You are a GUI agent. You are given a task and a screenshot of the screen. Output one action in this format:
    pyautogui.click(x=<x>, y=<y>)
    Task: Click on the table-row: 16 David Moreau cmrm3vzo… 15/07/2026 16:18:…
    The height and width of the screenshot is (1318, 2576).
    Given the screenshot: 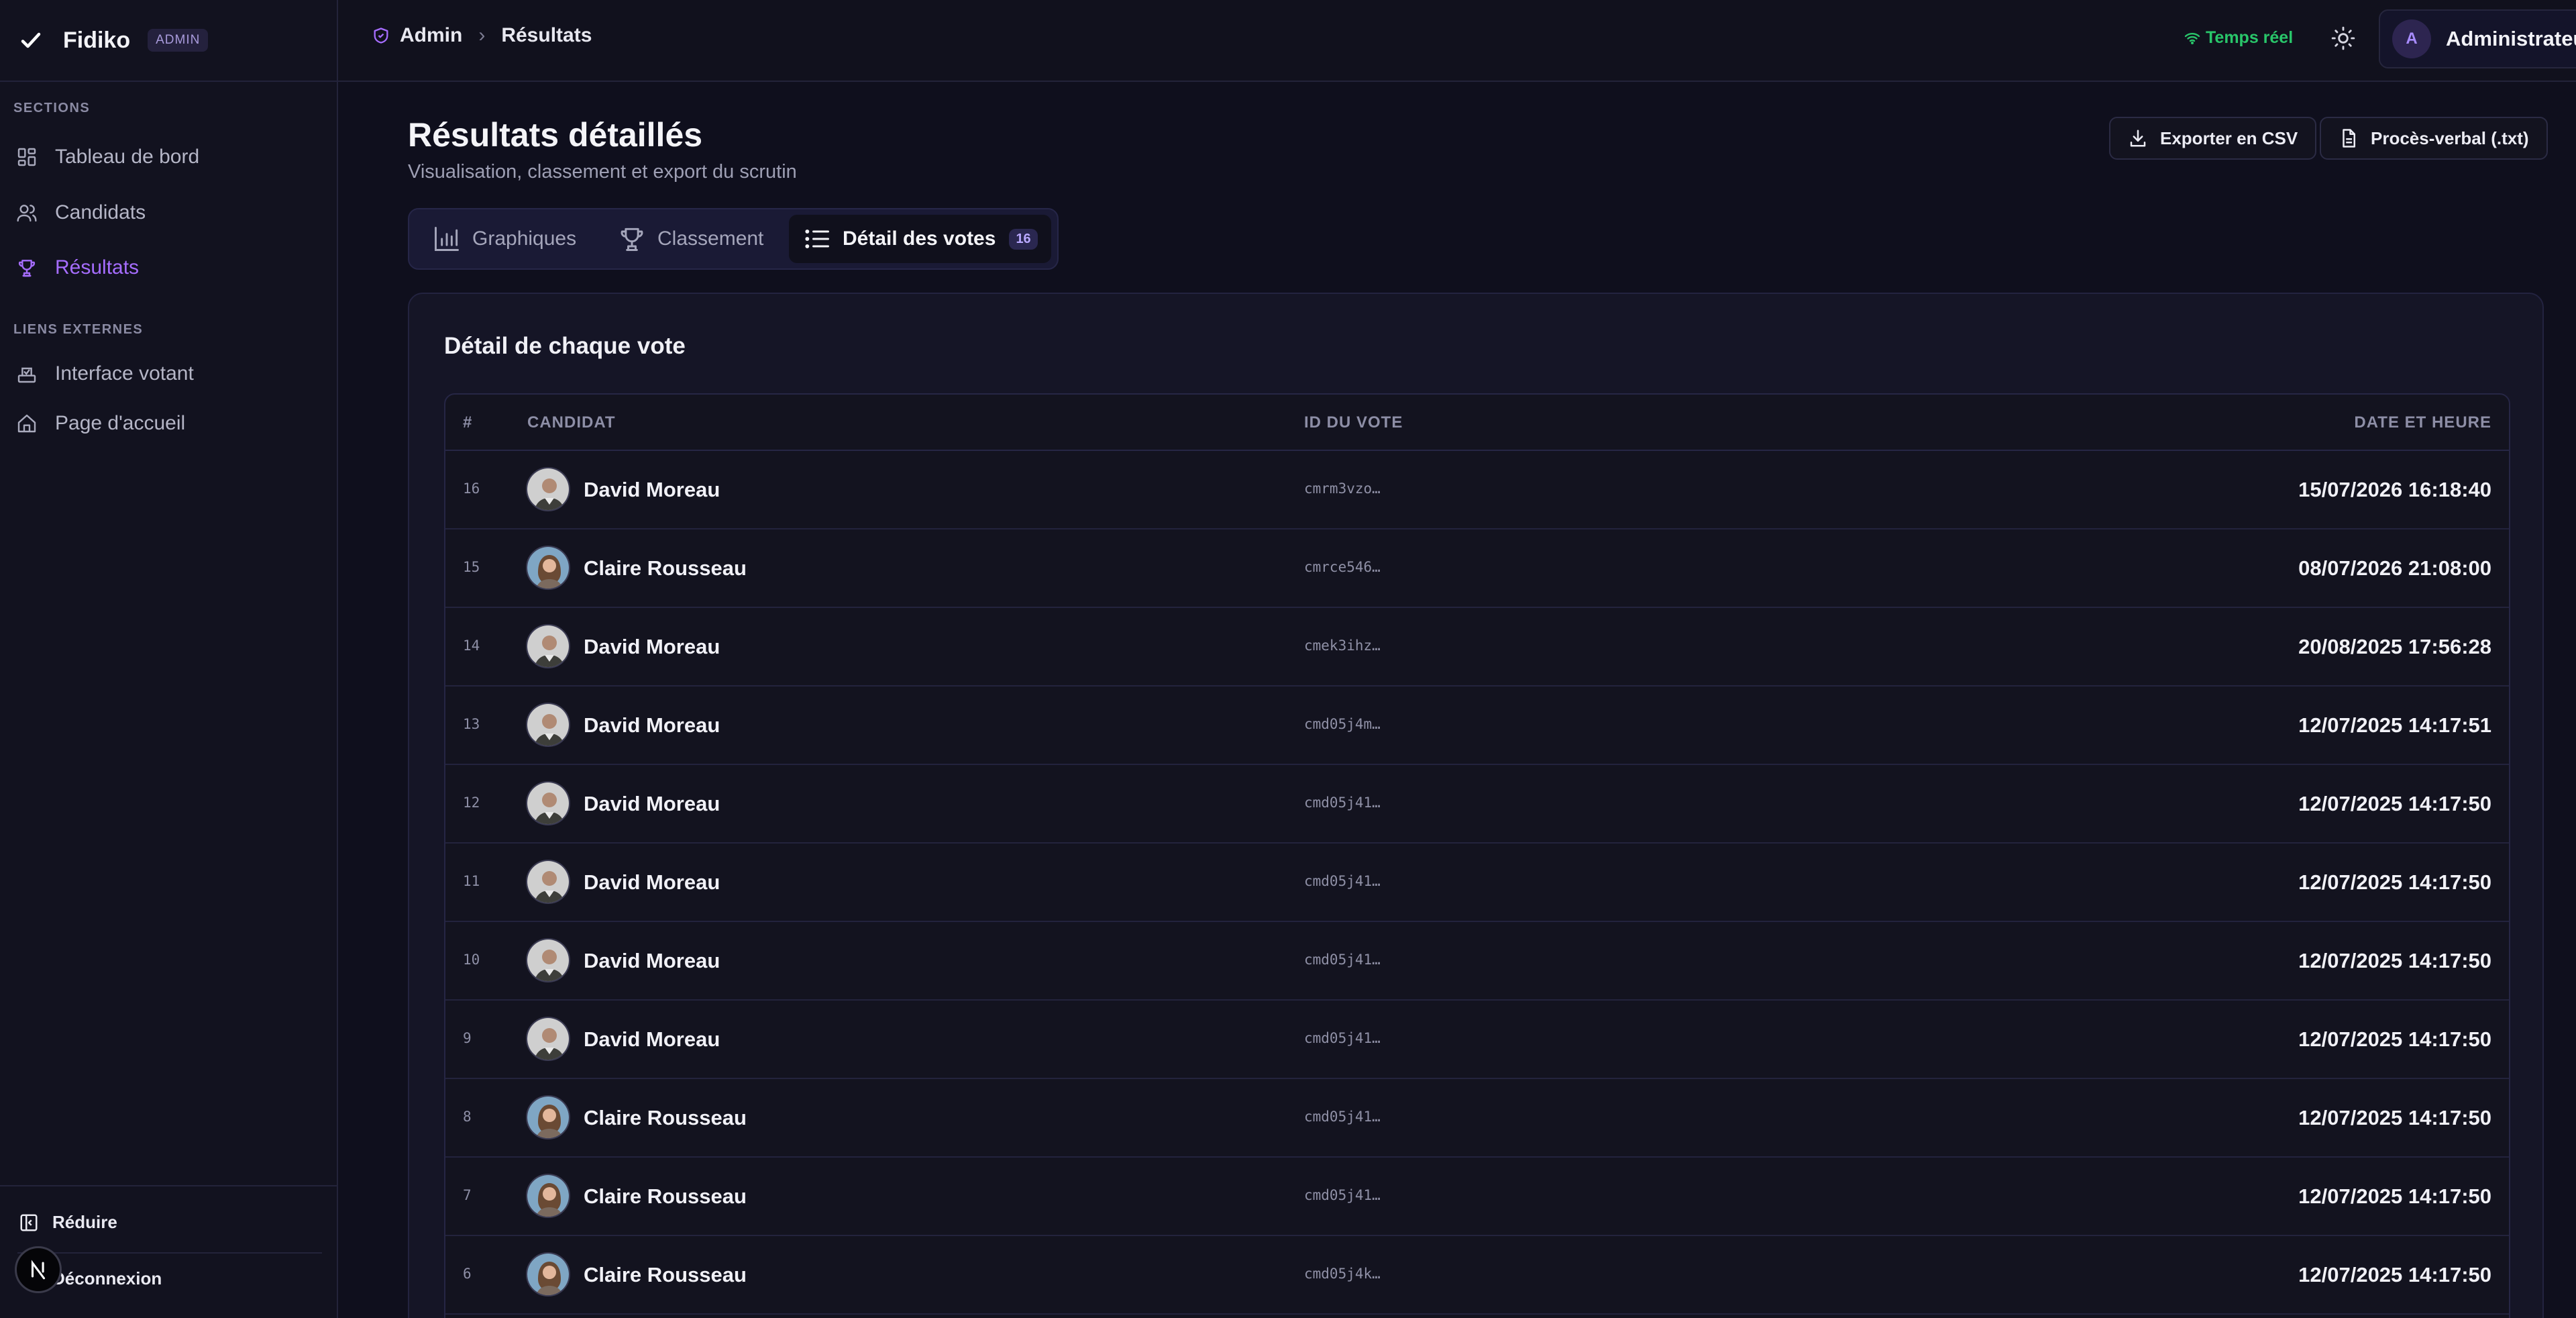 What is the action you would take?
    pyautogui.click(x=1477, y=490)
    